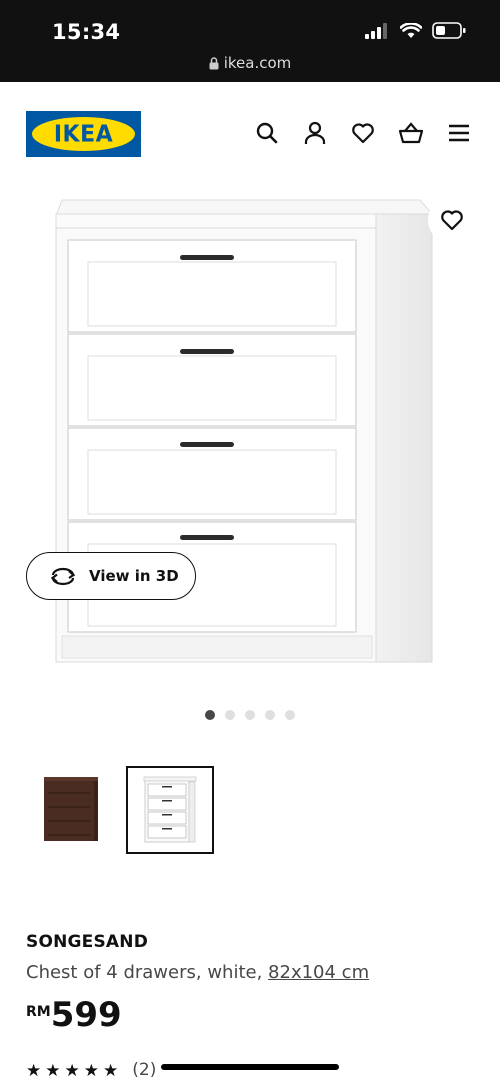 The height and width of the screenshot is (1080, 500). Describe the element at coordinates (86, 1015) in the screenshot. I see `price-amount: 599` at that location.